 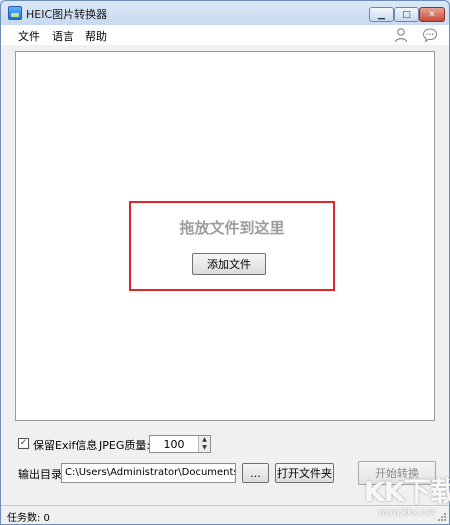 What do you see at coordinates (232, 246) in the screenshot?
I see `annotation-highlight-box: 拖放文件到这里 添加文件` at bounding box center [232, 246].